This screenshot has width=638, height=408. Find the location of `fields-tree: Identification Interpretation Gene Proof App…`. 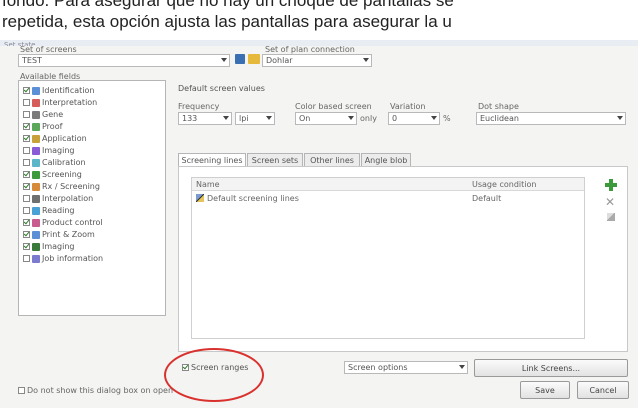

fields-tree: Identification Interpretation Gene Proof App… is located at coordinates (92, 198).